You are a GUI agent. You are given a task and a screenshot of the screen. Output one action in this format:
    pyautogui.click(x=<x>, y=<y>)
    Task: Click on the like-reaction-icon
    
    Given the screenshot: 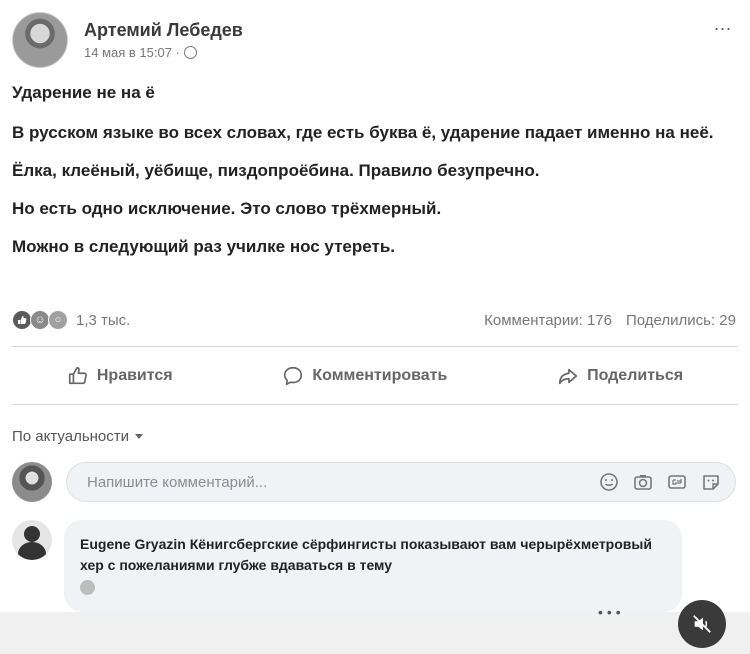 What is the action you would take?
    pyautogui.click(x=22, y=320)
    